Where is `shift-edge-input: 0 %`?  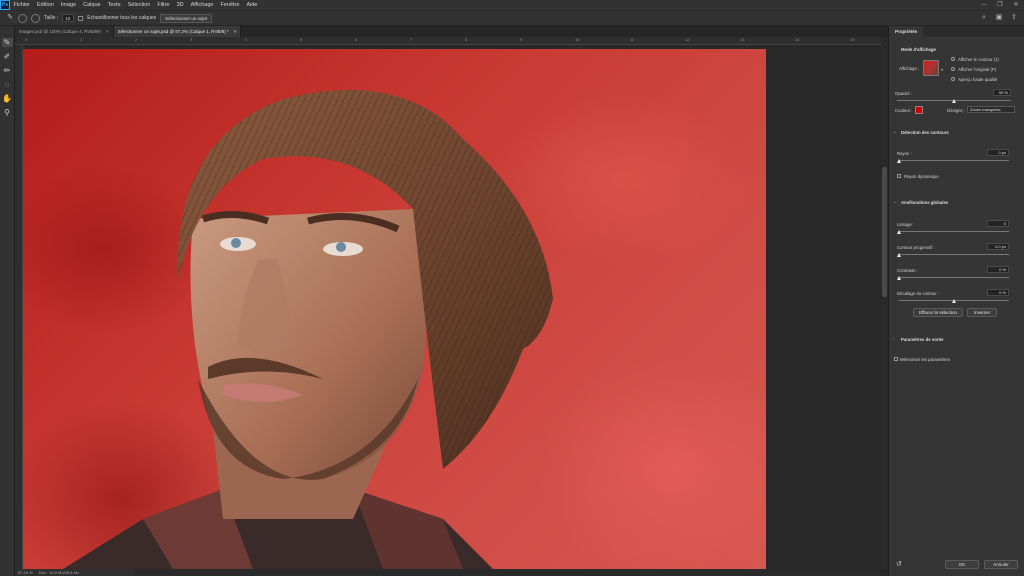 shift-edge-input: 0 % is located at coordinates (998, 292).